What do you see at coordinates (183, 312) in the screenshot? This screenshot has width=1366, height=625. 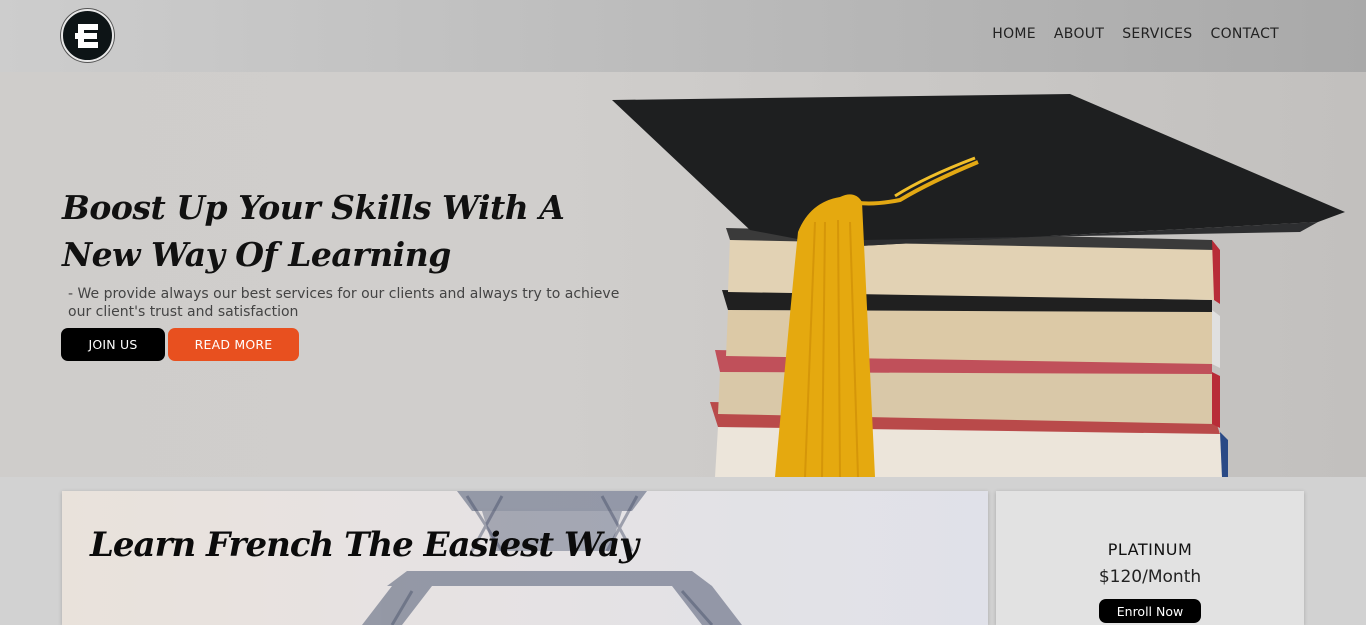 I see `hero-subtitle-line2: our client's trust and satisfaction` at bounding box center [183, 312].